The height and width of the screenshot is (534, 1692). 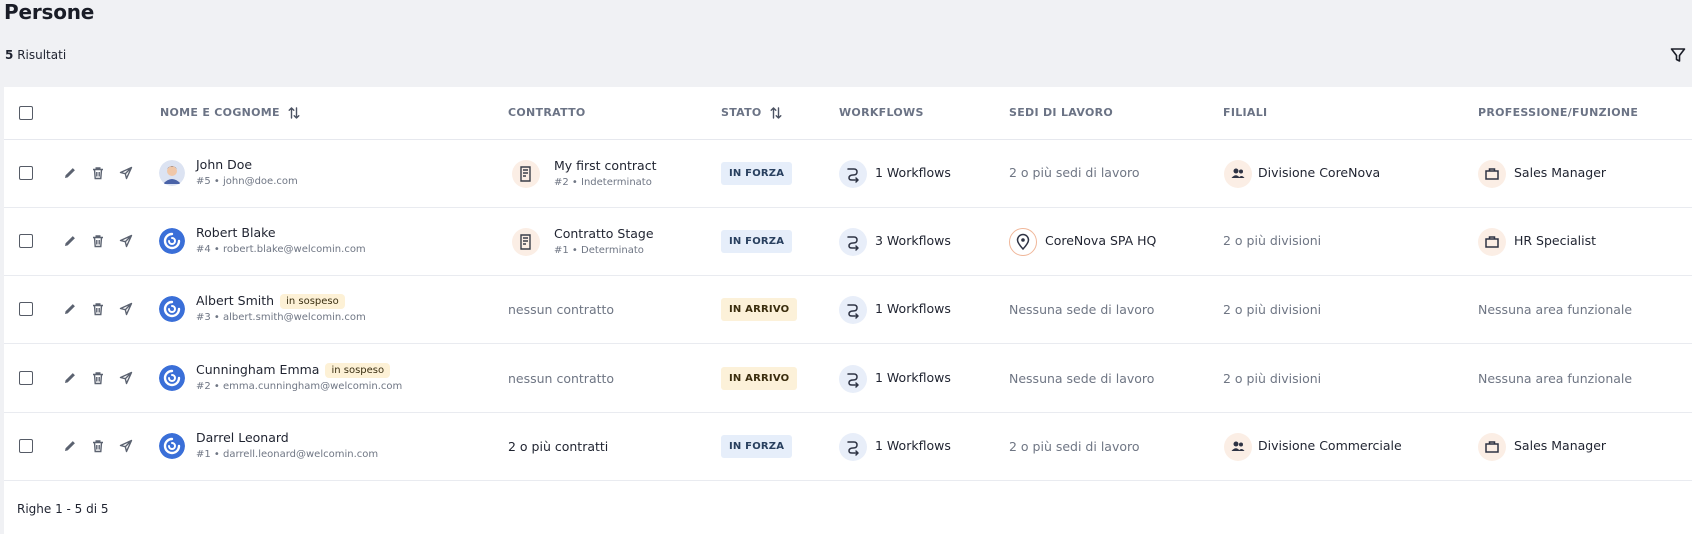 I want to click on person-name: Robert Blake, so click(x=236, y=232).